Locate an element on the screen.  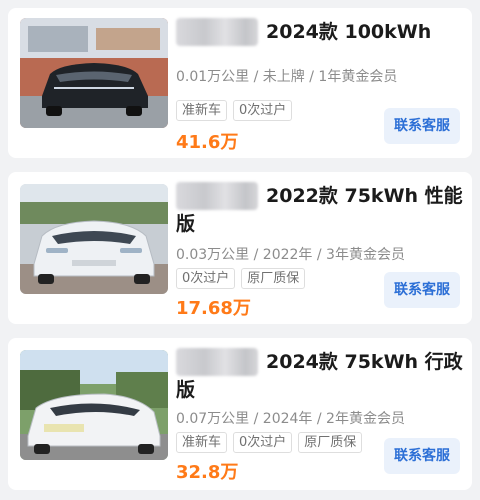
price: 17.68万 is located at coordinates (213, 308).